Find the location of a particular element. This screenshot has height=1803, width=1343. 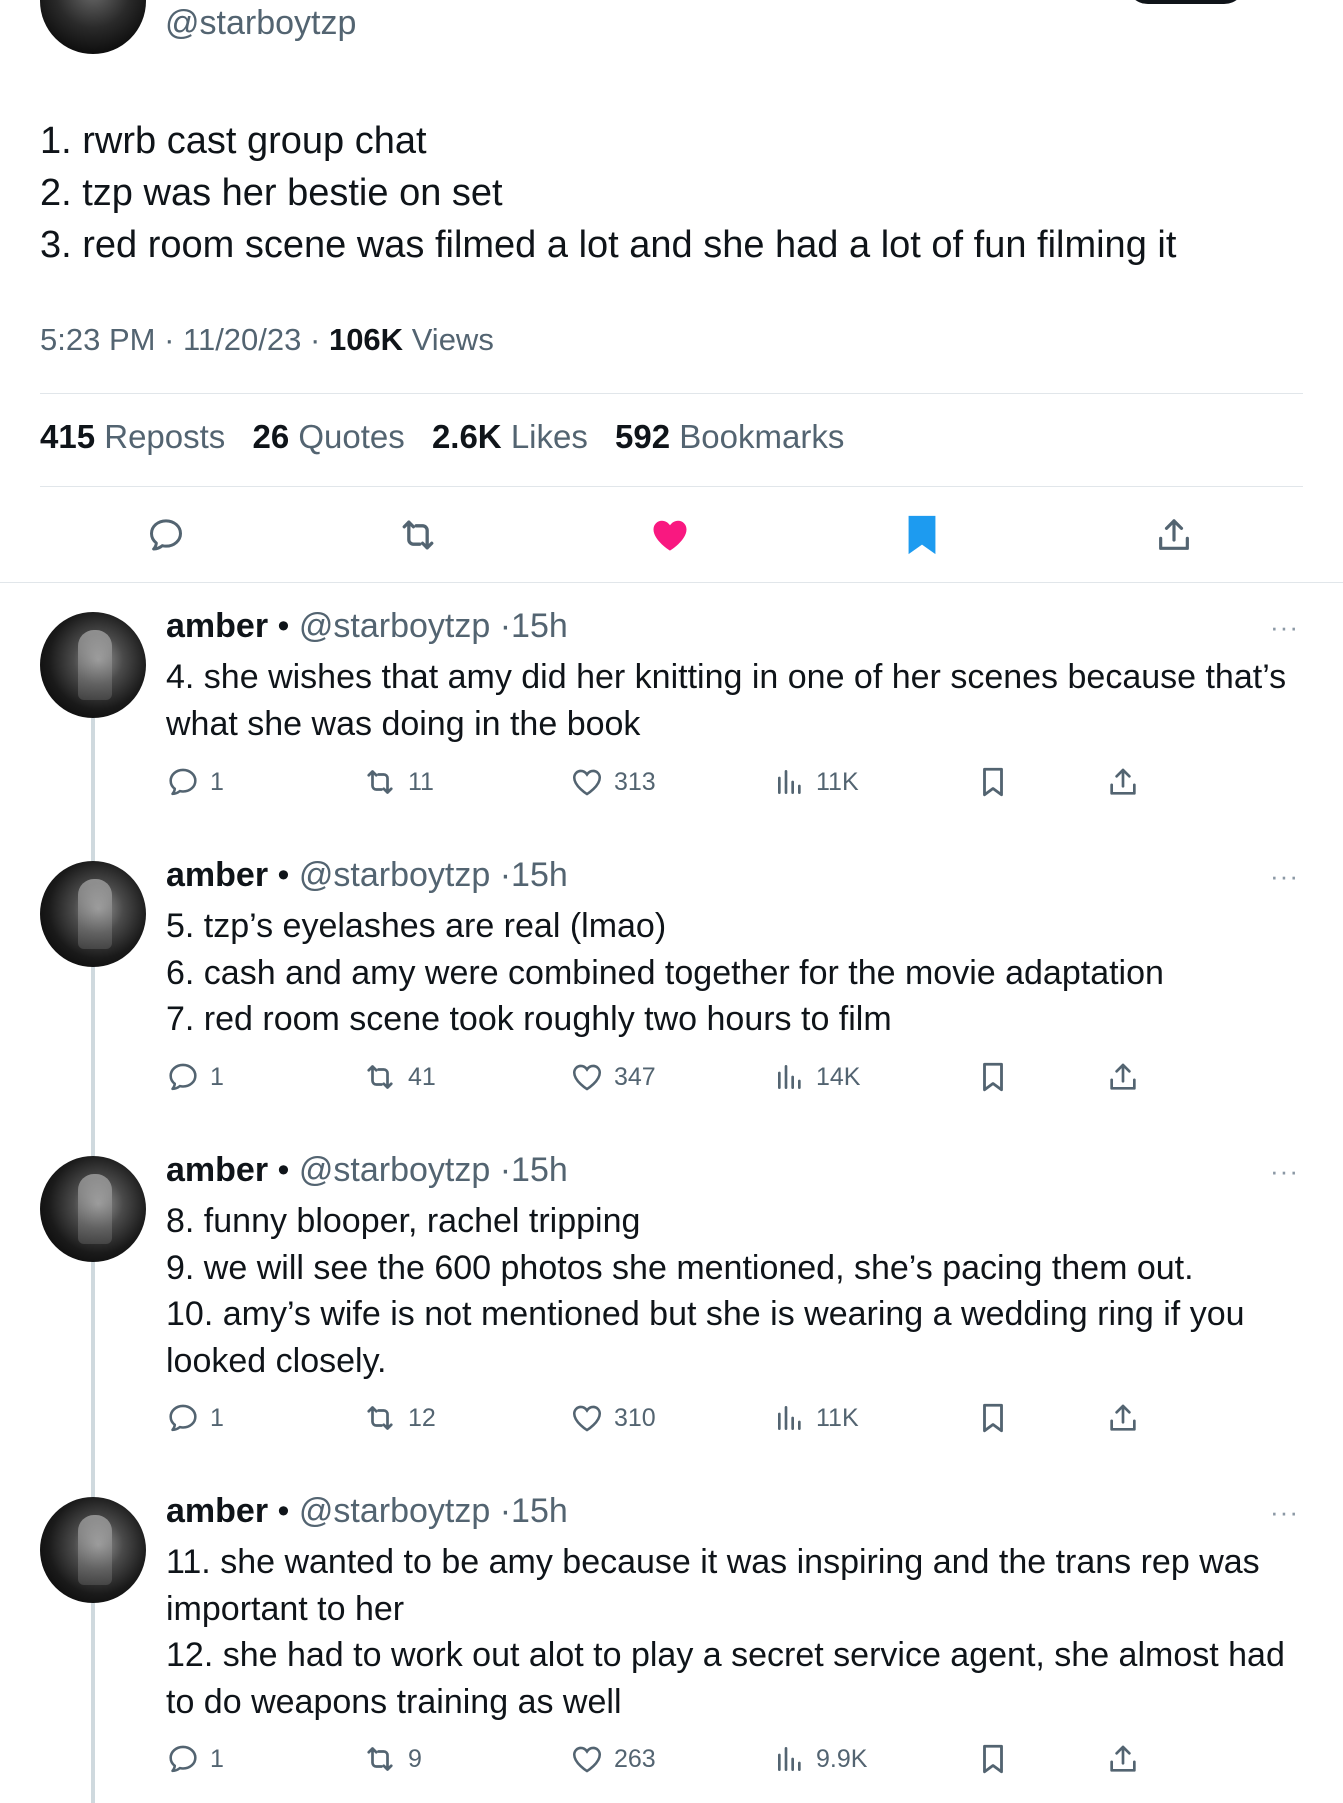

like-button is located at coordinates (670, 535).